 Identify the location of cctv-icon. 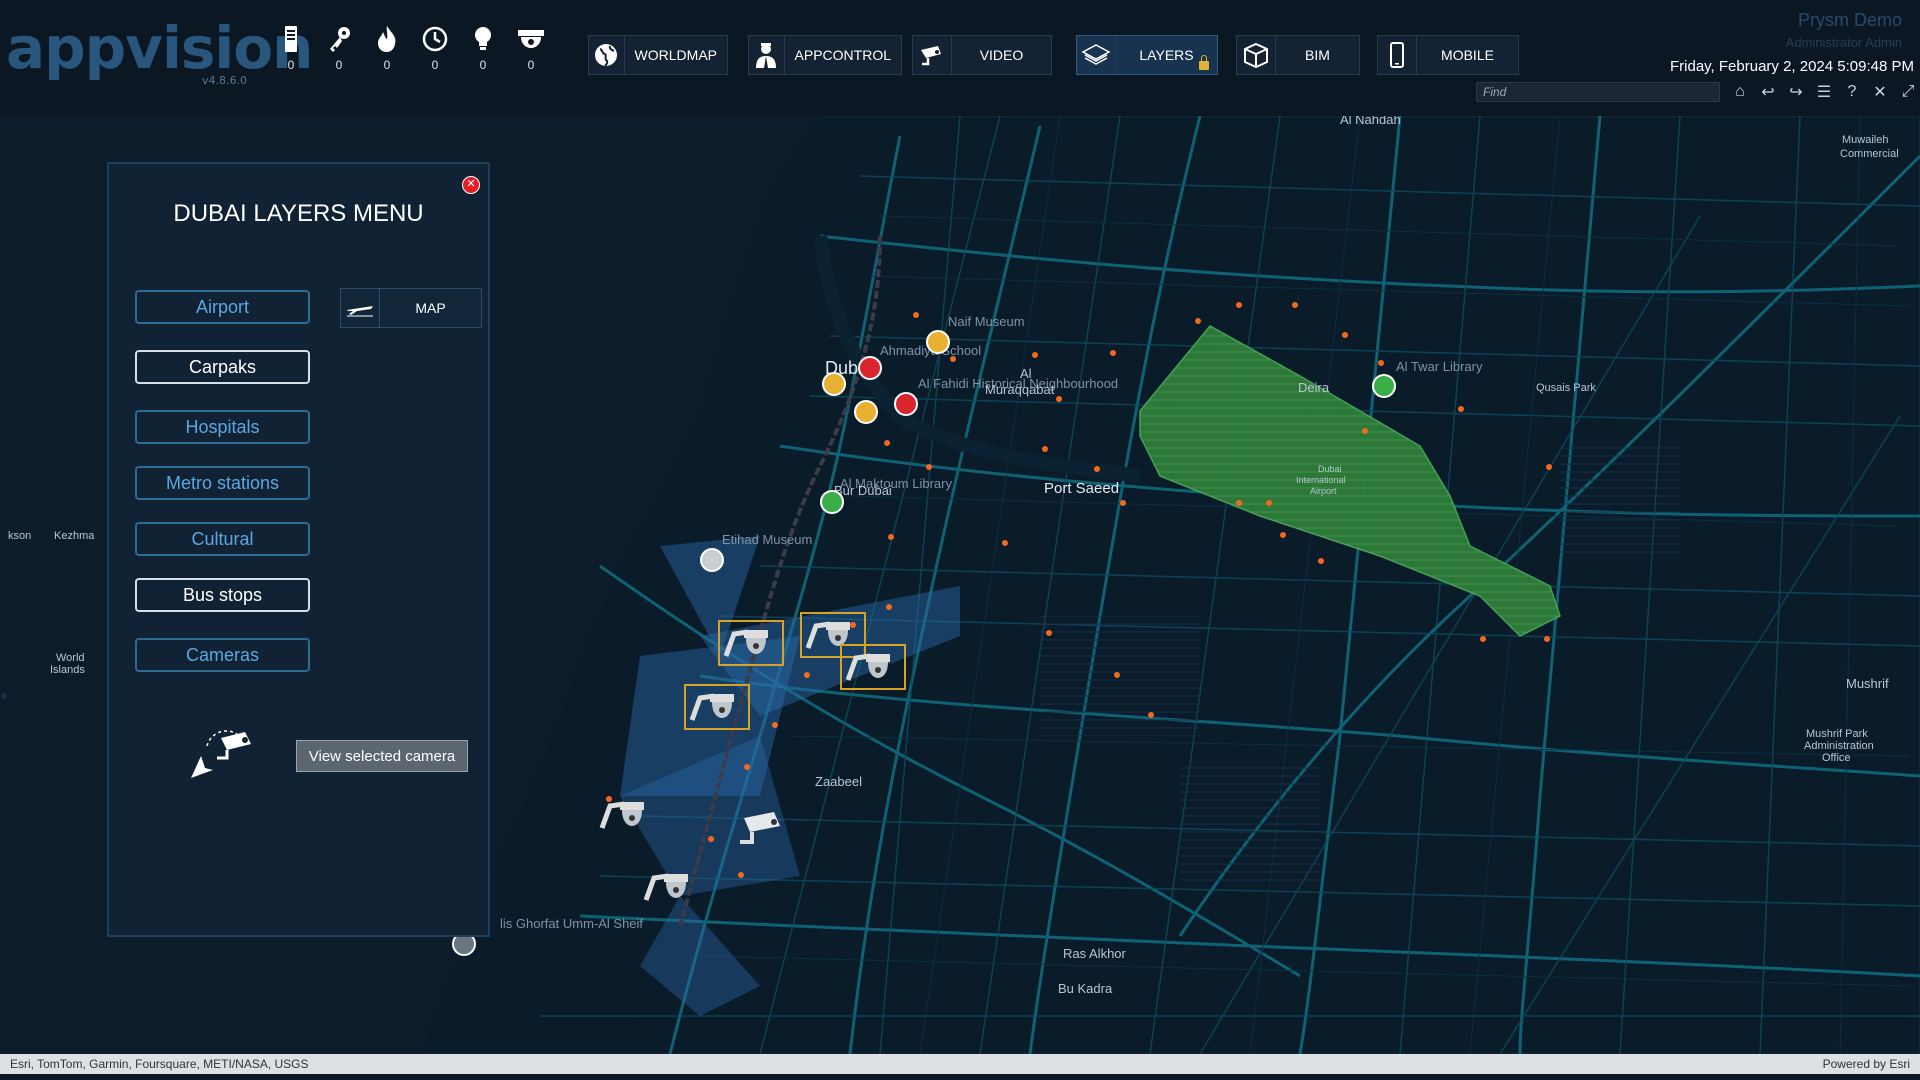
(931, 56).